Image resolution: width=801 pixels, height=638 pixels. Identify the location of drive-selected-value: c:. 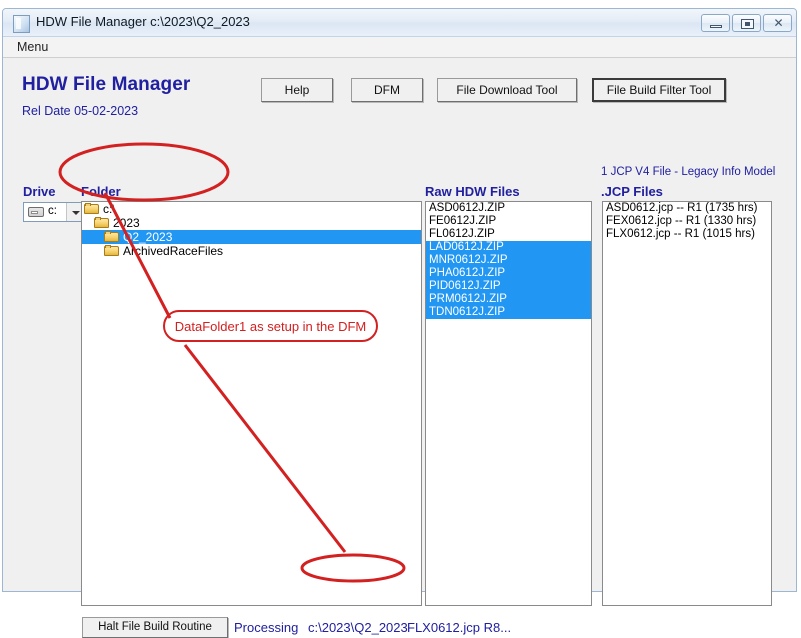
(52, 211).